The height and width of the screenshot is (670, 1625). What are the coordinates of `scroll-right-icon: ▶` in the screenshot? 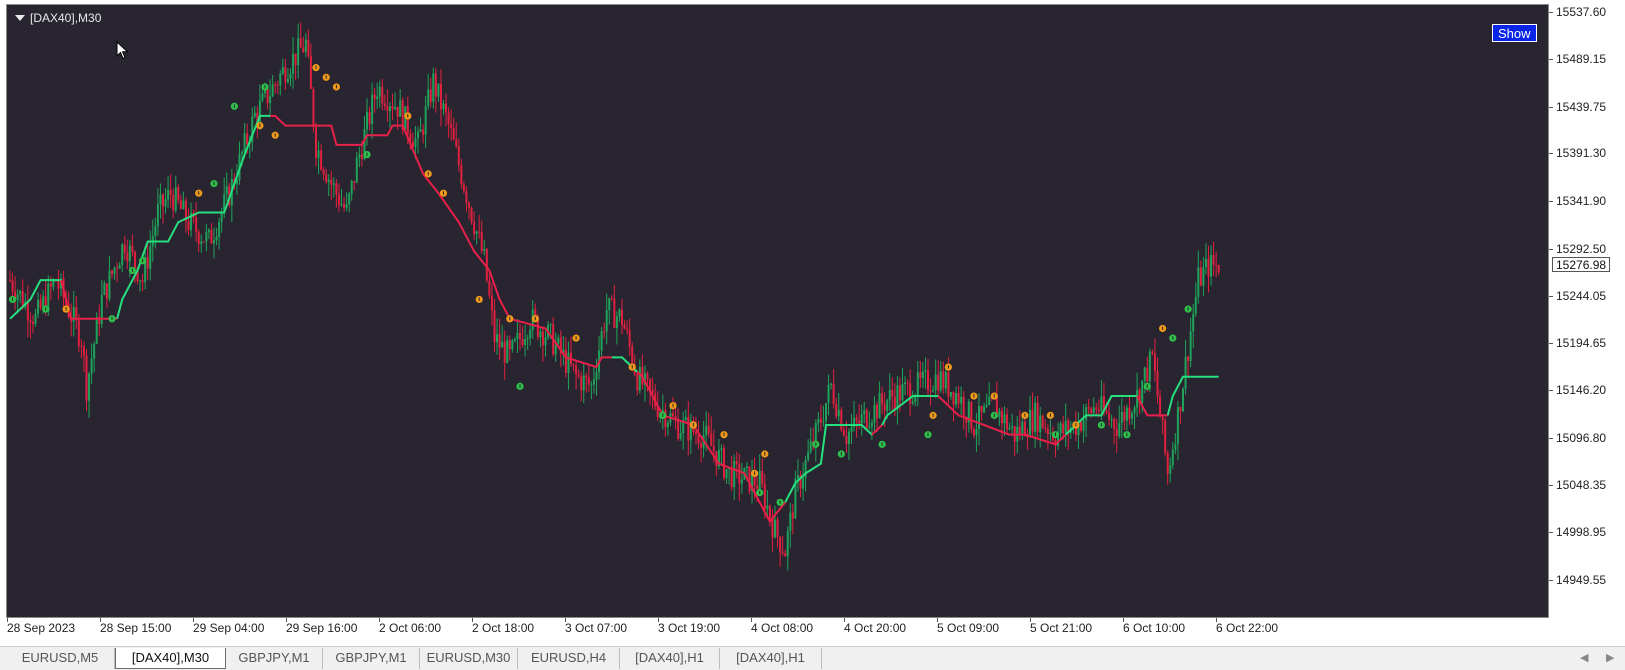 It's located at (1610, 657).